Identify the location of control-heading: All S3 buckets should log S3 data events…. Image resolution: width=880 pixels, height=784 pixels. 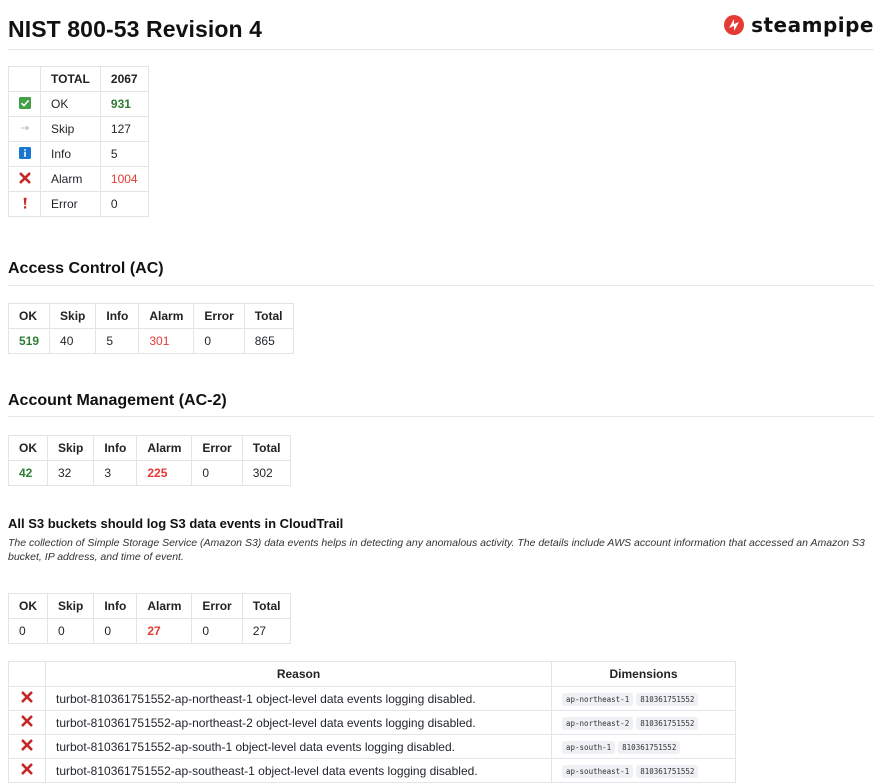
(176, 523).